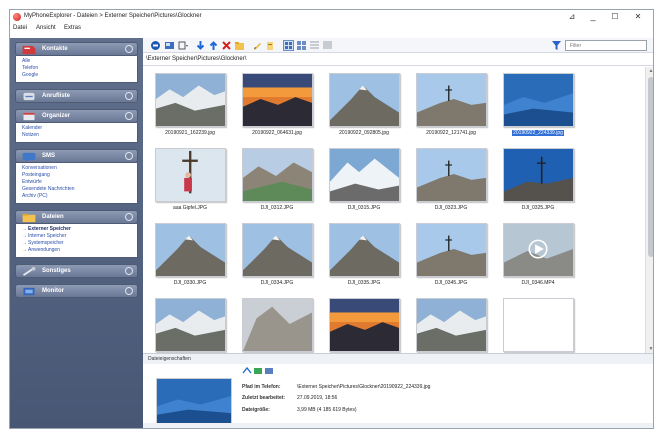 The width and height of the screenshot is (663, 436). Describe the element at coordinates (77, 250) in the screenshot. I see `sidebar-link: →Anwendungen` at that location.